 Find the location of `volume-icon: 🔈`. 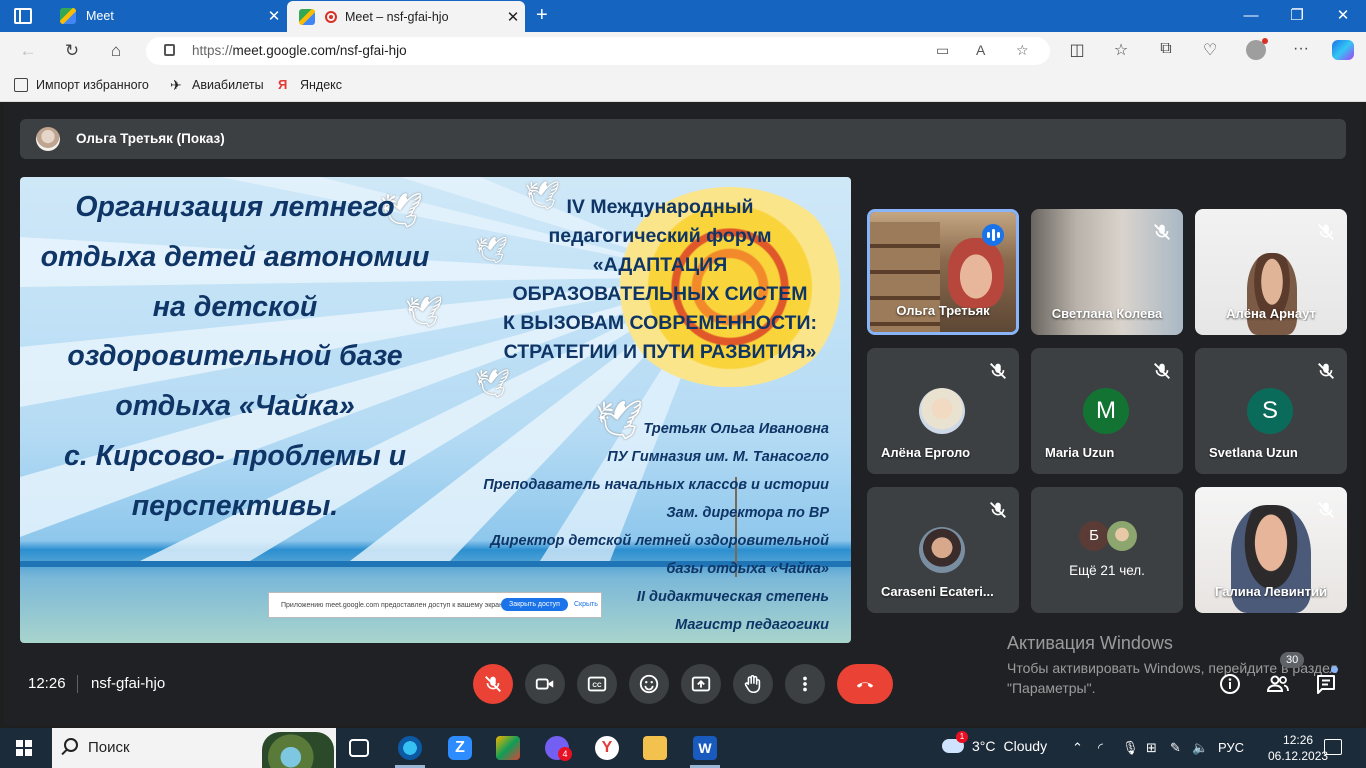

volume-icon: 🔈 is located at coordinates (1200, 748).